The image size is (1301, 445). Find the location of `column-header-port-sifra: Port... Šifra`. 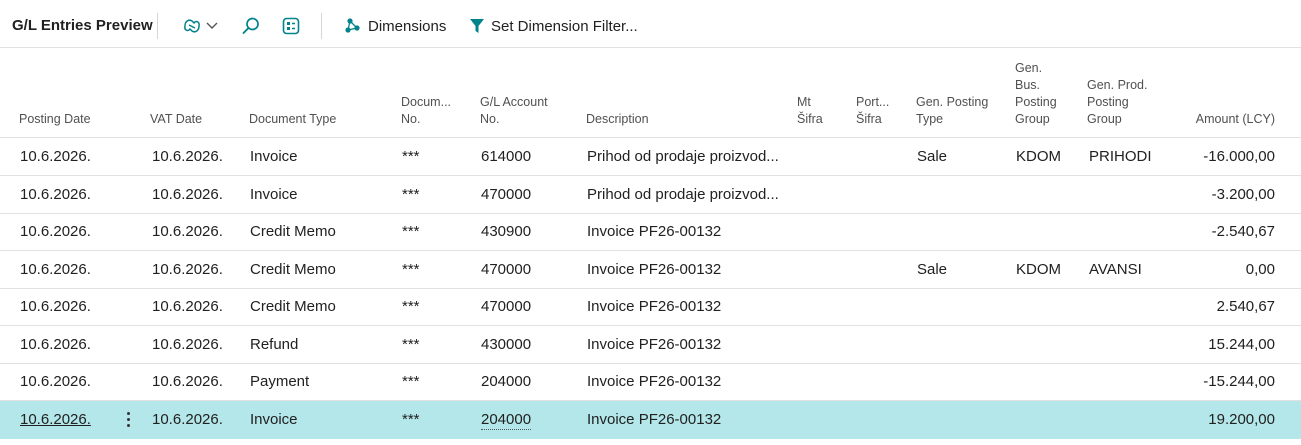

column-header-port-sifra: Port... Šifra is located at coordinates (872, 111).